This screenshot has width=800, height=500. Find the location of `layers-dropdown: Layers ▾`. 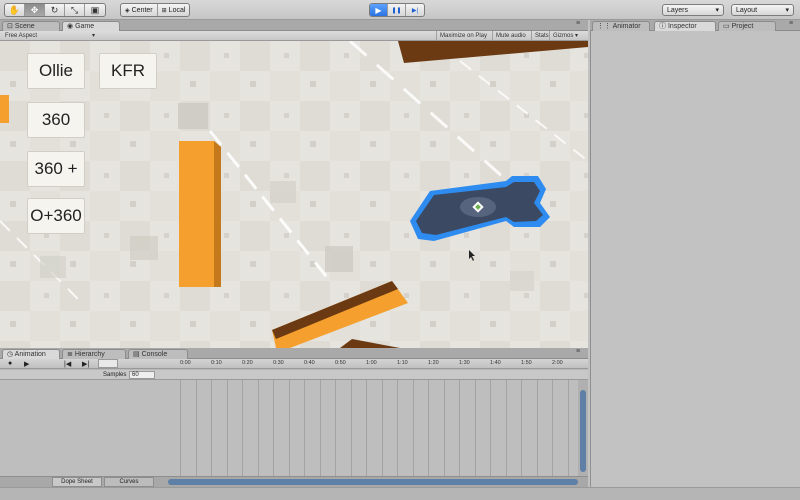

layers-dropdown: Layers ▾ is located at coordinates (693, 10).